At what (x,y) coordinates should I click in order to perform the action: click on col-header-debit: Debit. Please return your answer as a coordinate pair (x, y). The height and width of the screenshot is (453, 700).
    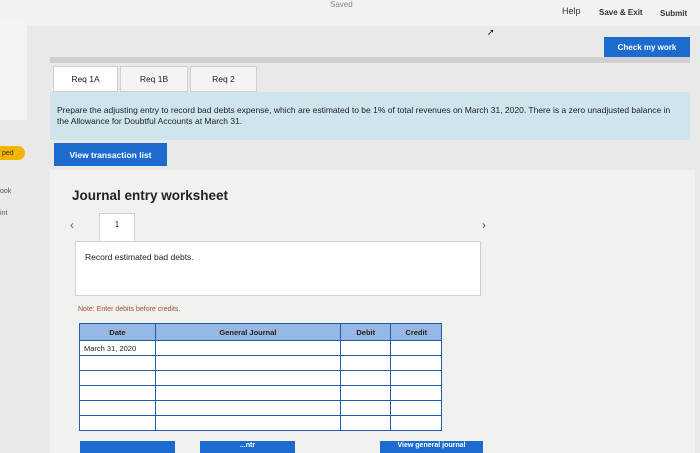
    Looking at the image, I should click on (366, 332).